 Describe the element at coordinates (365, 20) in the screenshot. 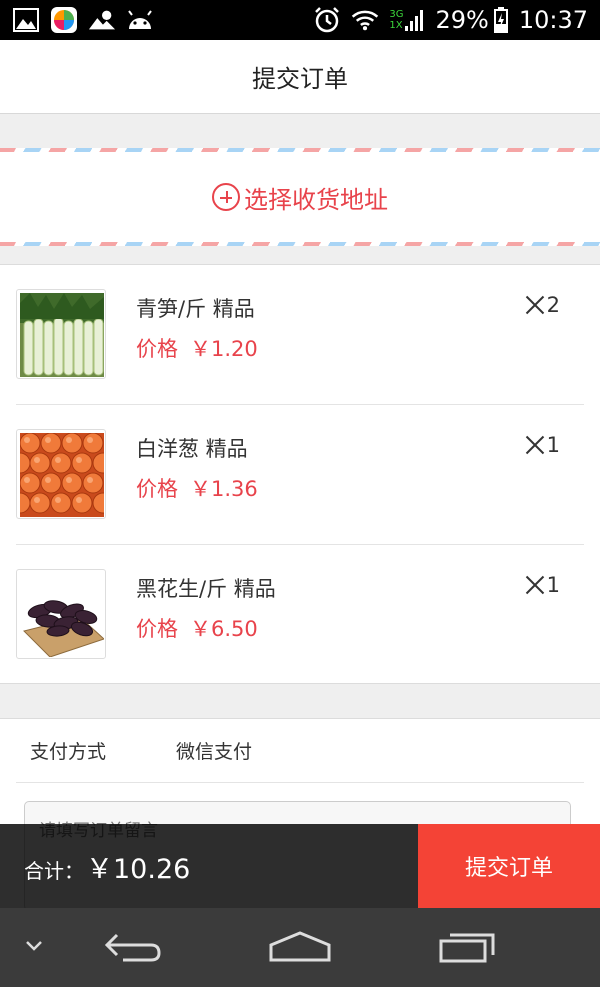

I see `wifi-icon` at that location.